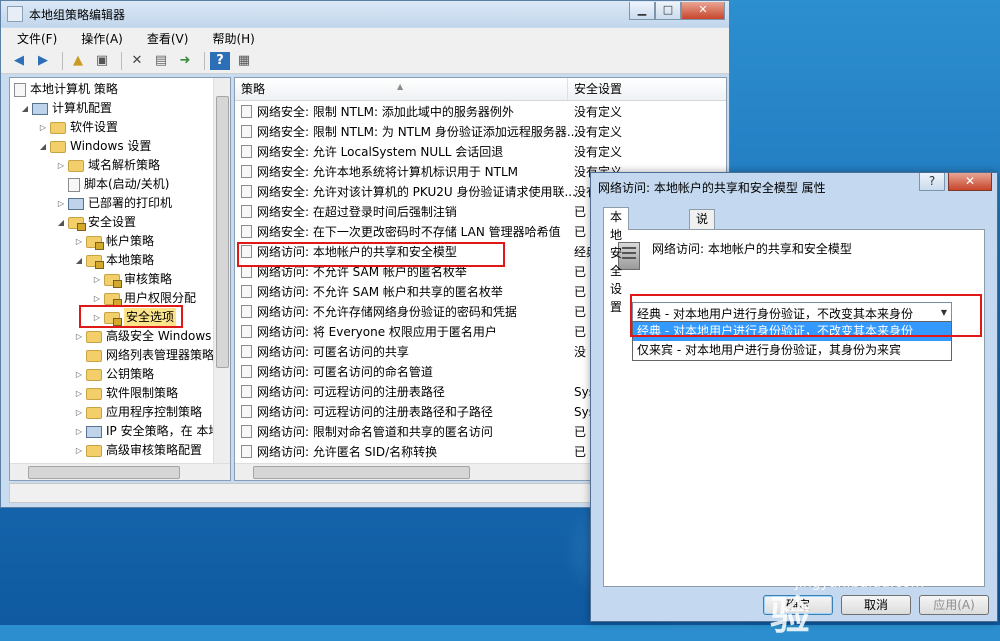 The height and width of the screenshot is (641, 1000). What do you see at coordinates (702, 226) in the screenshot?
I see `tab-explain: 说明` at bounding box center [702, 226].